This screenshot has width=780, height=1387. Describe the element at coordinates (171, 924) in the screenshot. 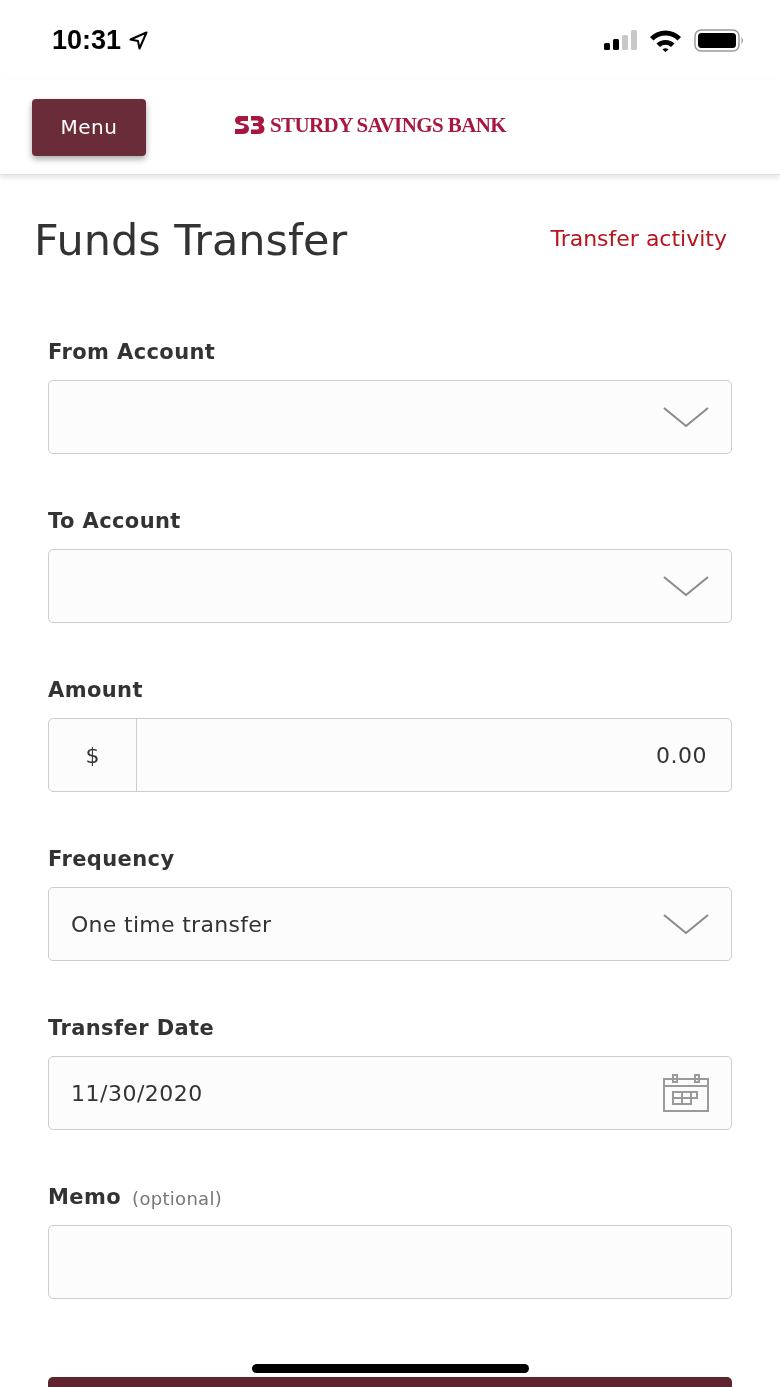

I see `dropdown-value: One time transfer` at that location.